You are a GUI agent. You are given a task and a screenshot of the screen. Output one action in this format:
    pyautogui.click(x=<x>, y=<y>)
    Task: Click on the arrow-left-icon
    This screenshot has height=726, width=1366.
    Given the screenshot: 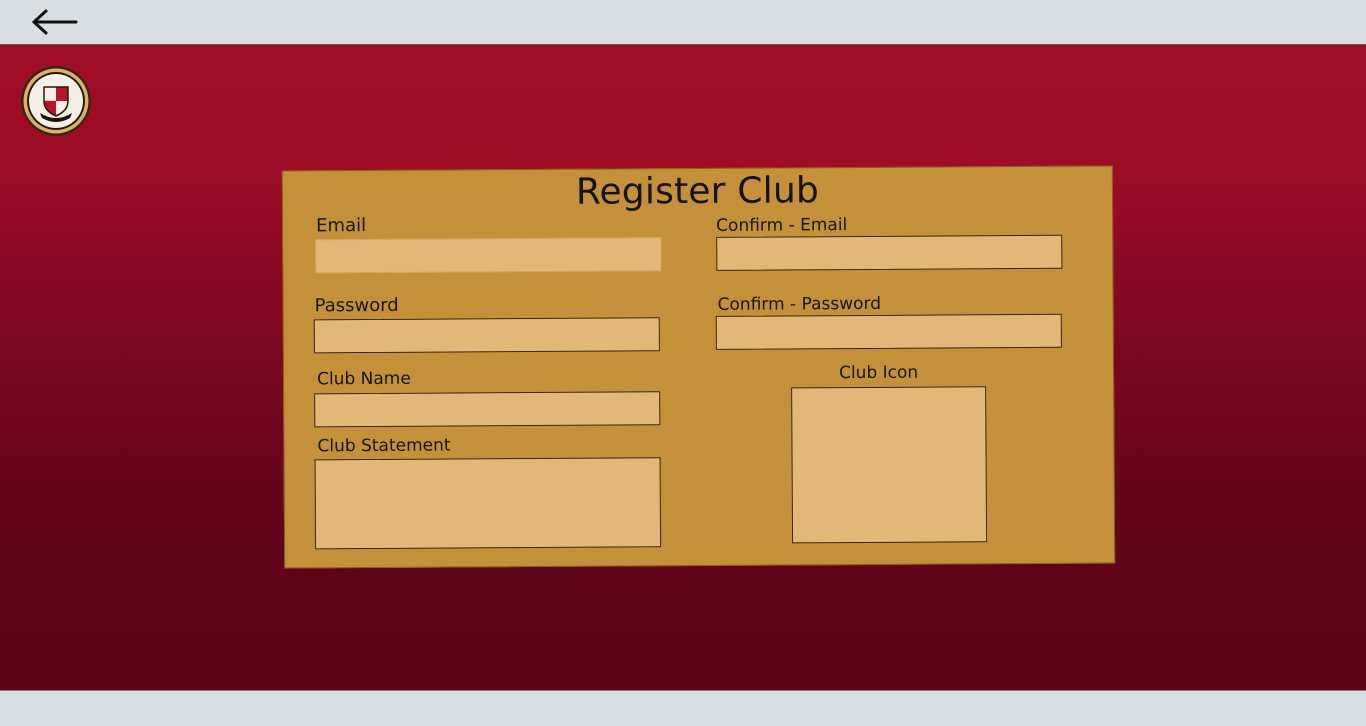 What is the action you would take?
    pyautogui.click(x=55, y=22)
    